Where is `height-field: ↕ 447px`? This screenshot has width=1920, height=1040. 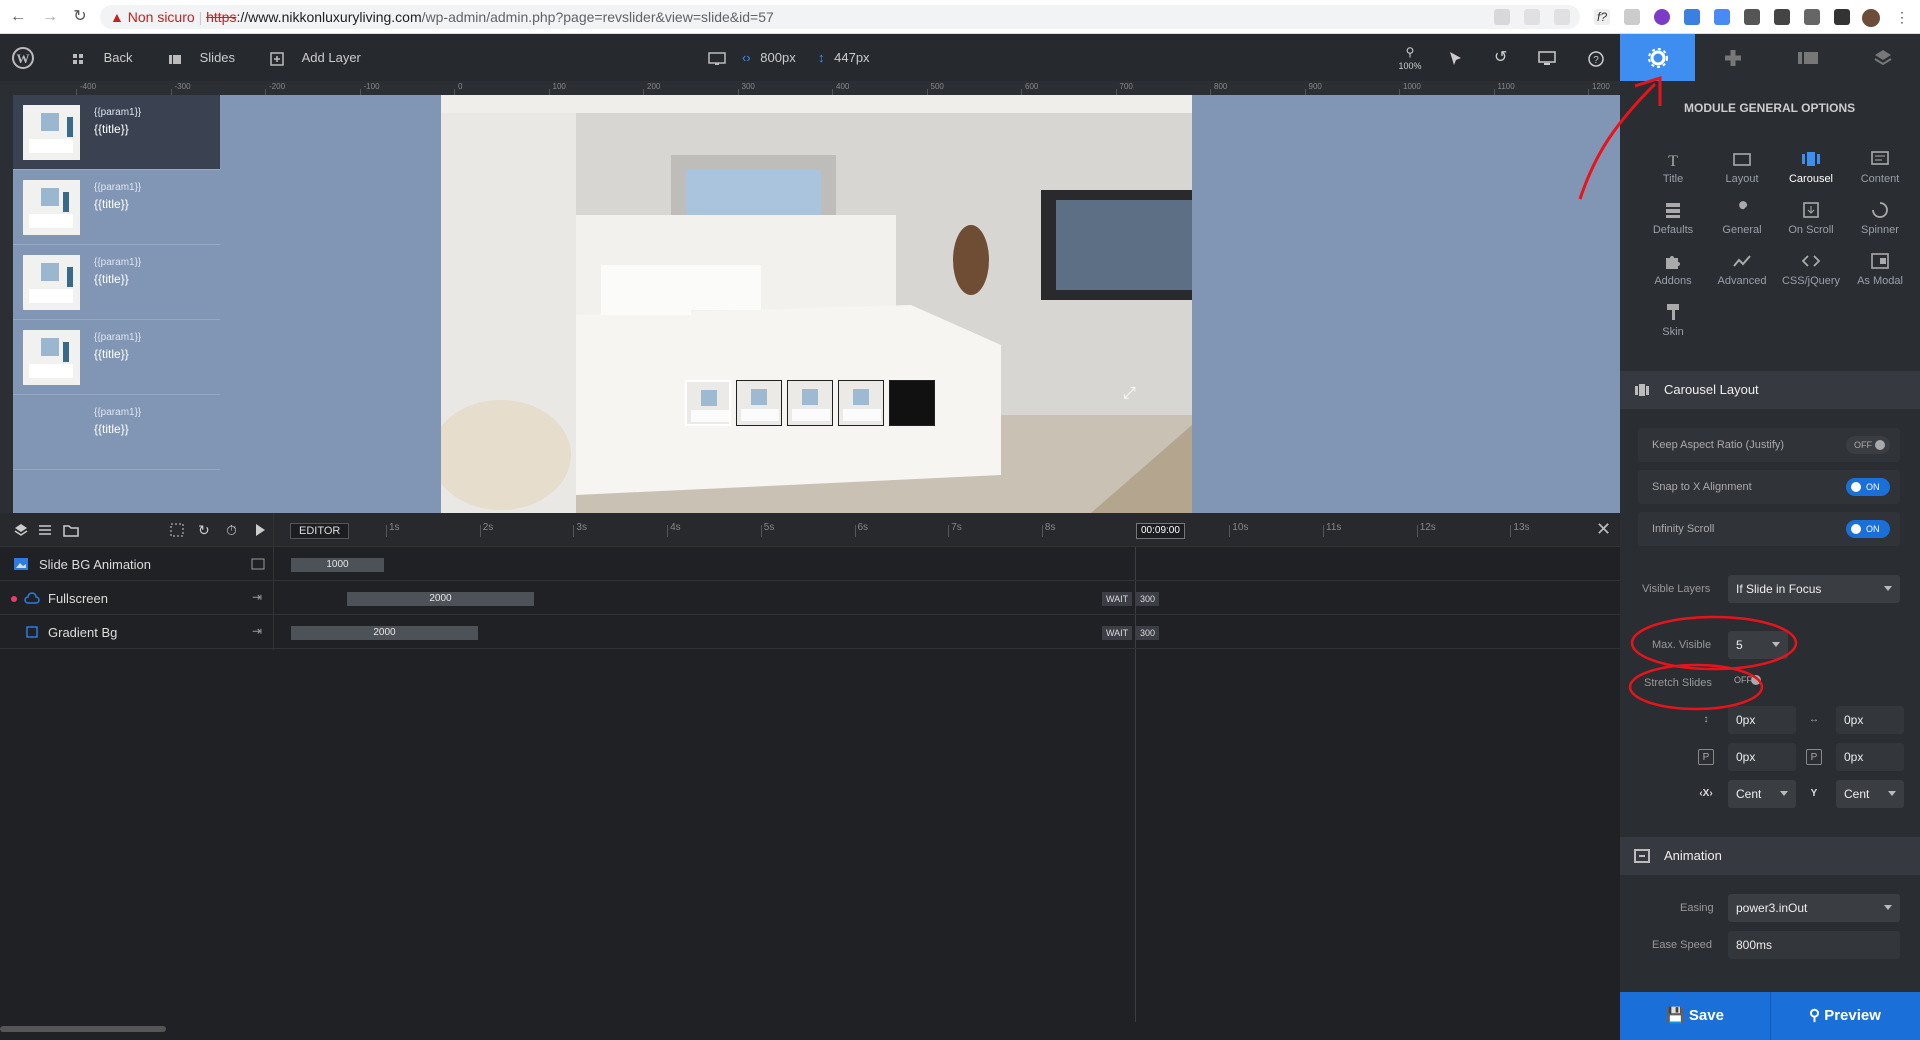
height-field: ↕ 447px is located at coordinates (844, 57).